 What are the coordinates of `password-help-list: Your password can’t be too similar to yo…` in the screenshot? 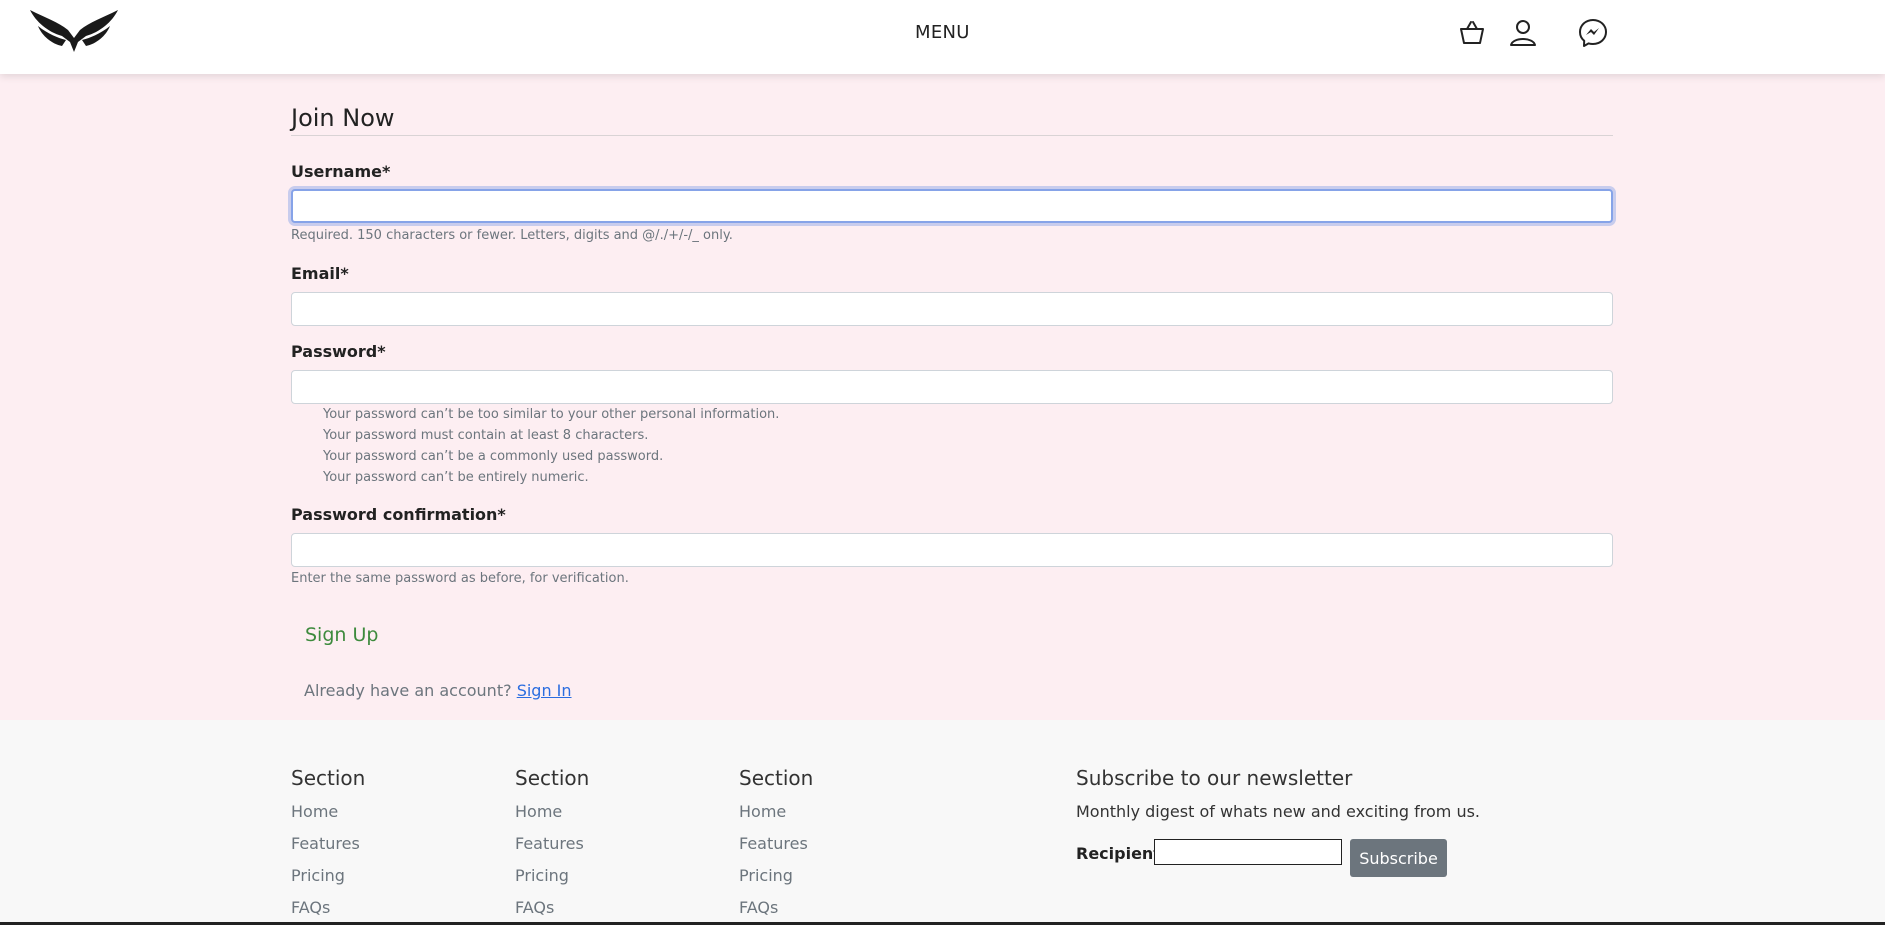 It's located at (551, 446).